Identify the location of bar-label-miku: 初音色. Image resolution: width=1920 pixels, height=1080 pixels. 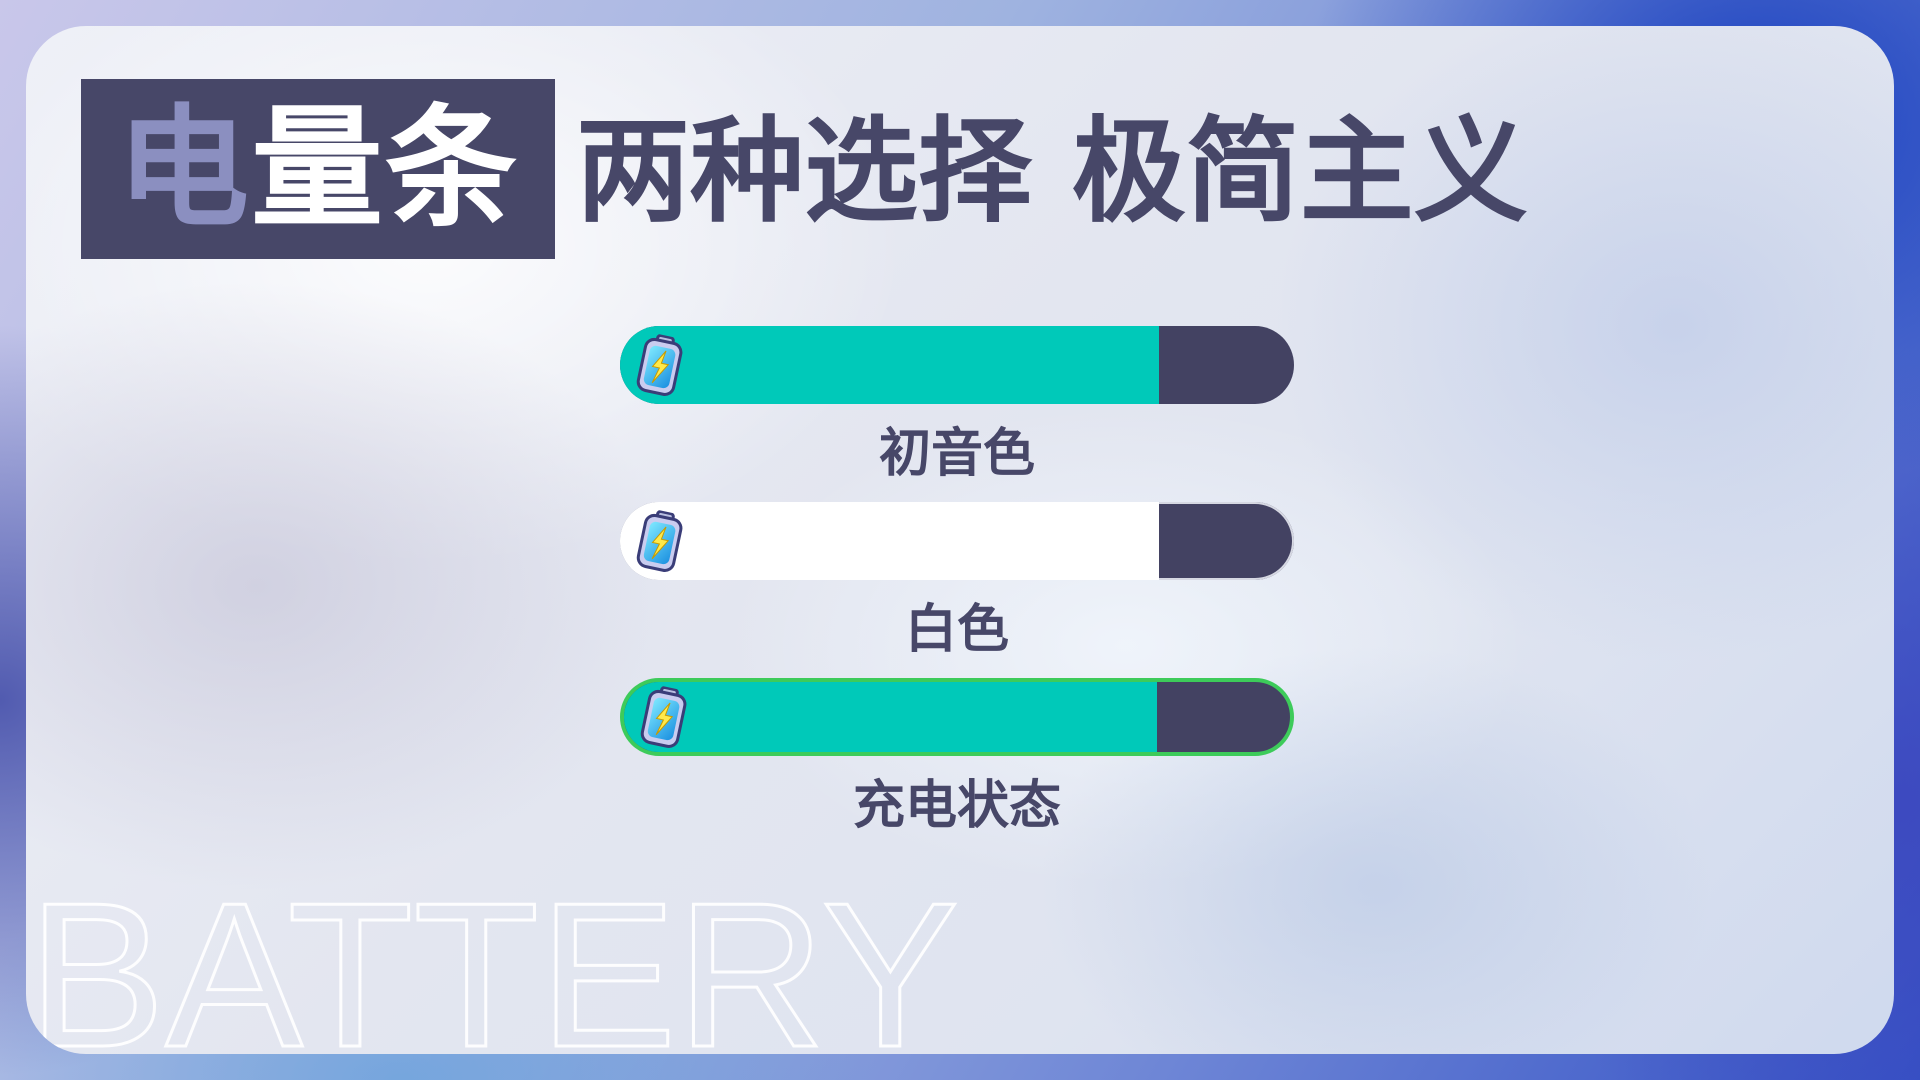
(956, 454).